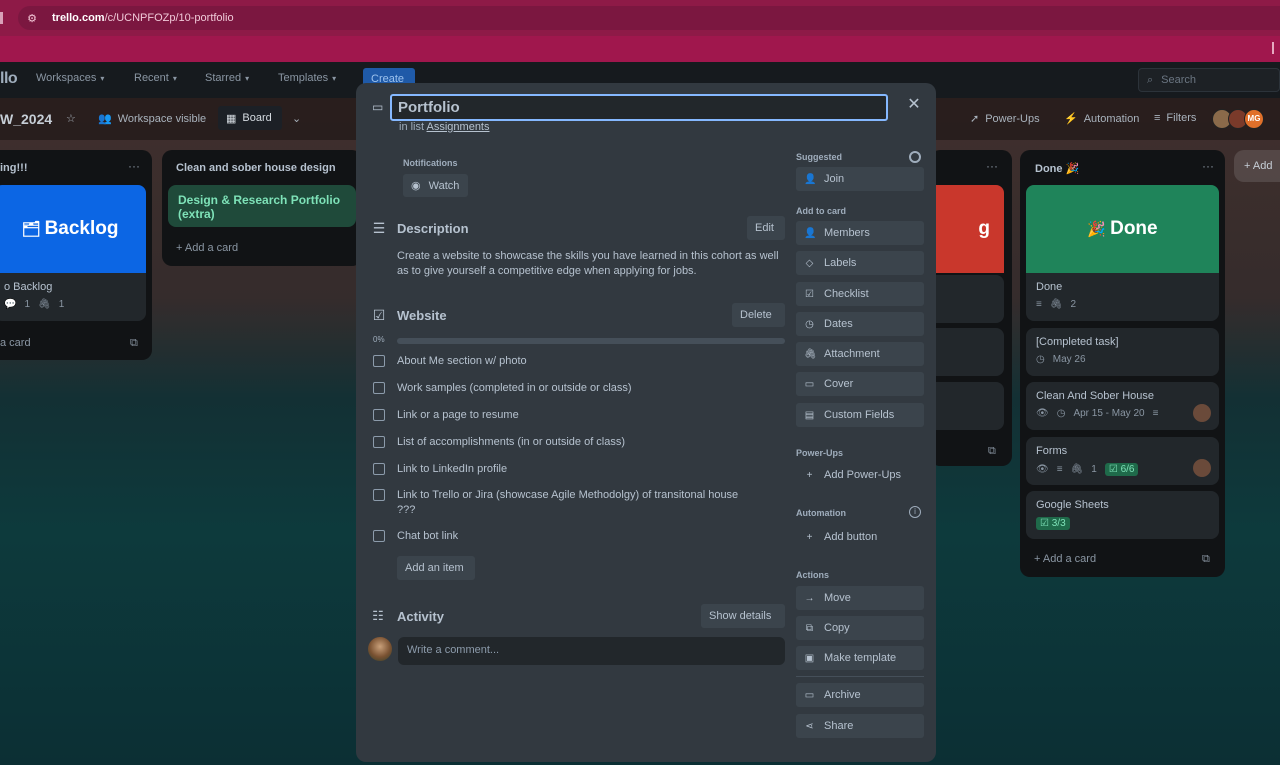  What do you see at coordinates (860, 537) in the screenshot?
I see `add-button-button: + Add button` at bounding box center [860, 537].